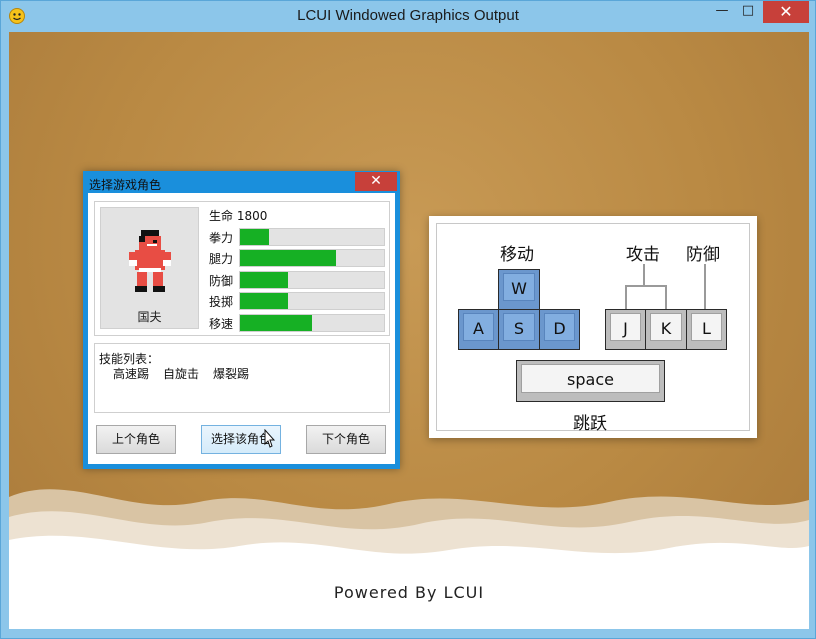  Describe the element at coordinates (376, 181) in the screenshot. I see `dialog-close-button: ✕` at that location.